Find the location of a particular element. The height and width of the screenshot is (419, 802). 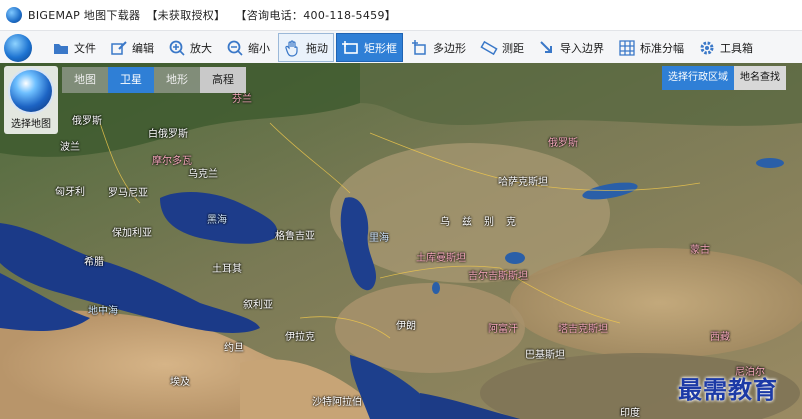

main-toolbar: 文件 编辑 放大 缩小 拖动 矩形框 多边形 测距 导入边界 标准分幅 工具箱 is located at coordinates (401, 47).